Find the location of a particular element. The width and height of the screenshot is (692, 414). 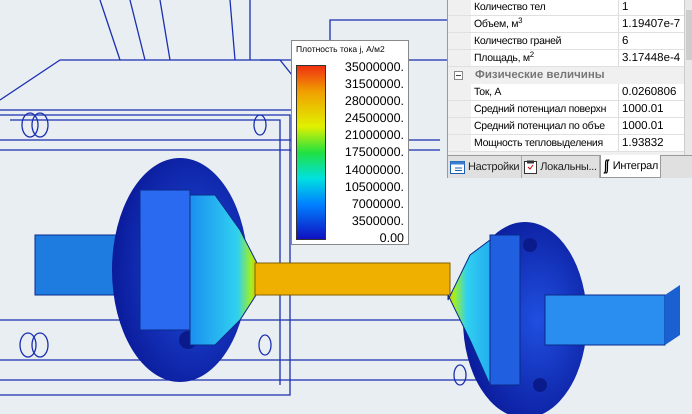

property-value: 3.17448e-4 is located at coordinates (651, 58).